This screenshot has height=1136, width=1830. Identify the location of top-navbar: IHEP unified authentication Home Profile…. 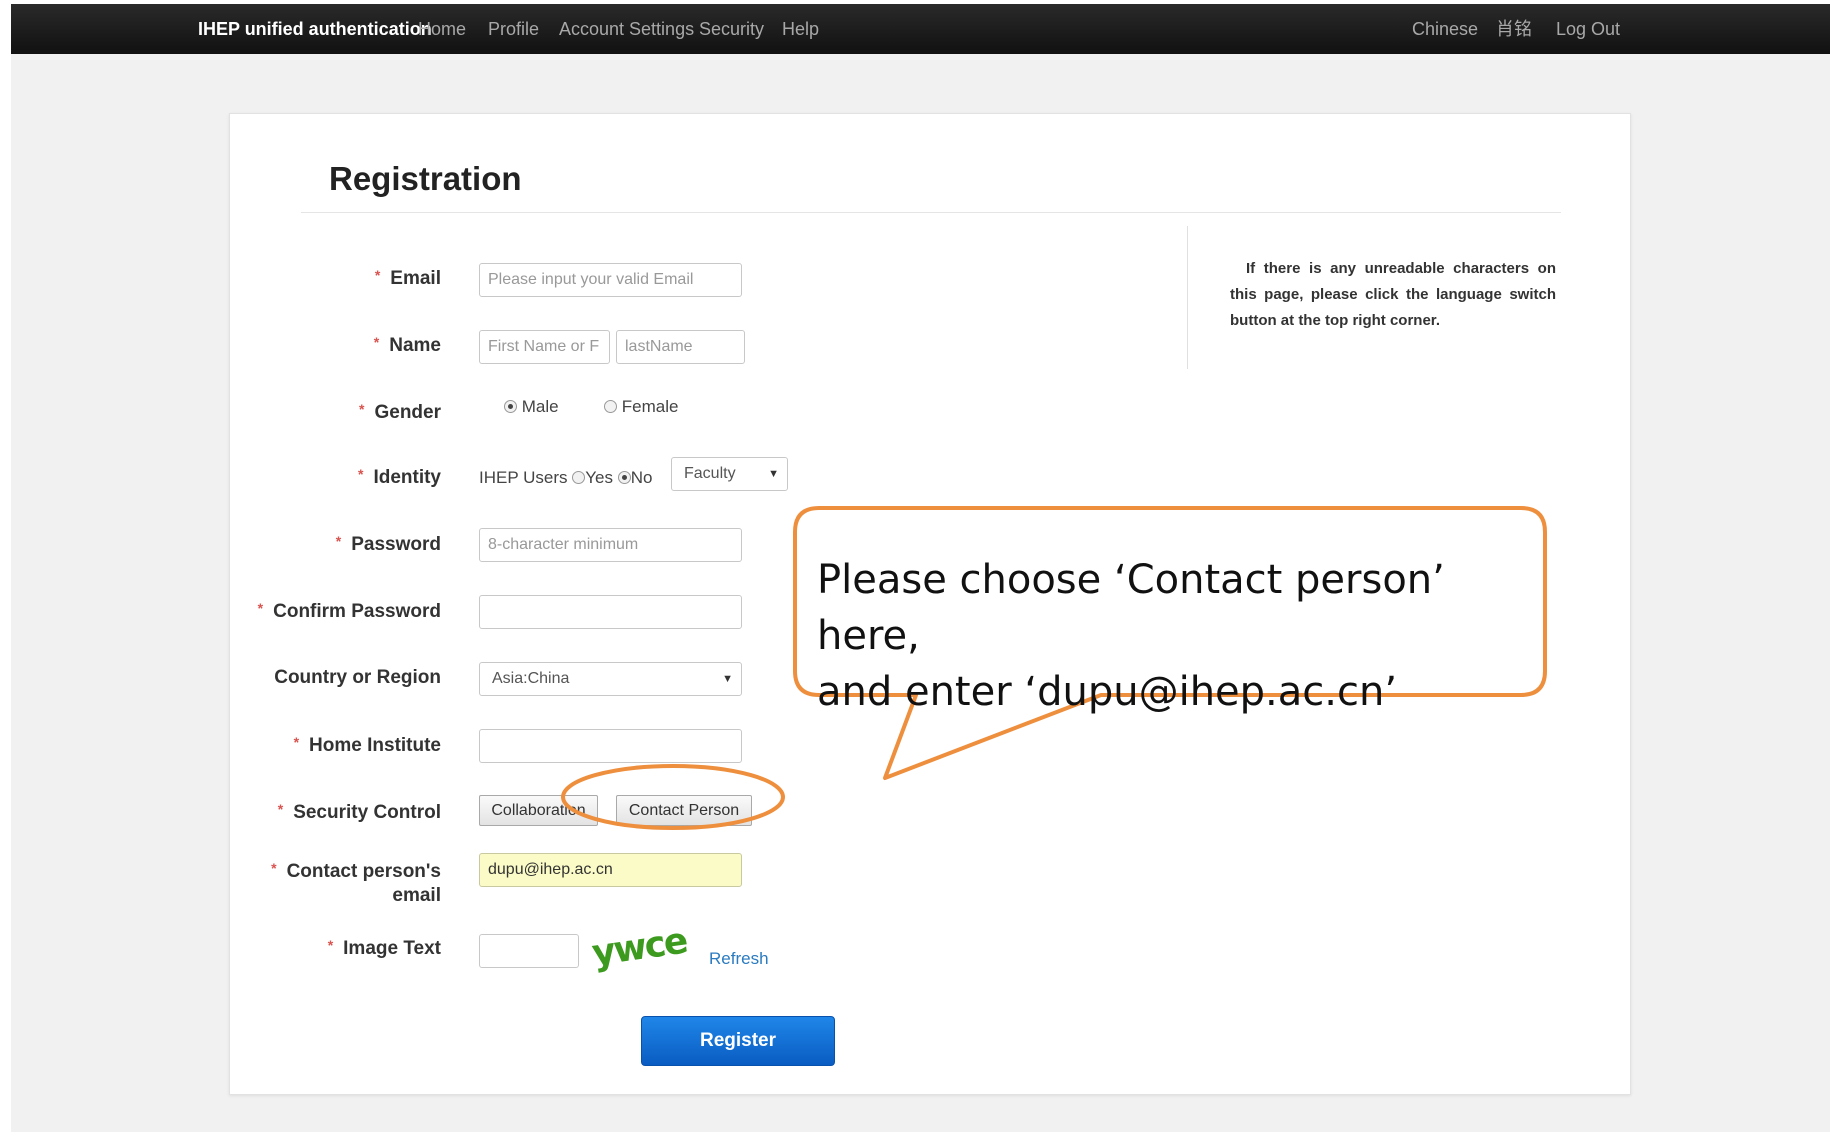
(920, 29).